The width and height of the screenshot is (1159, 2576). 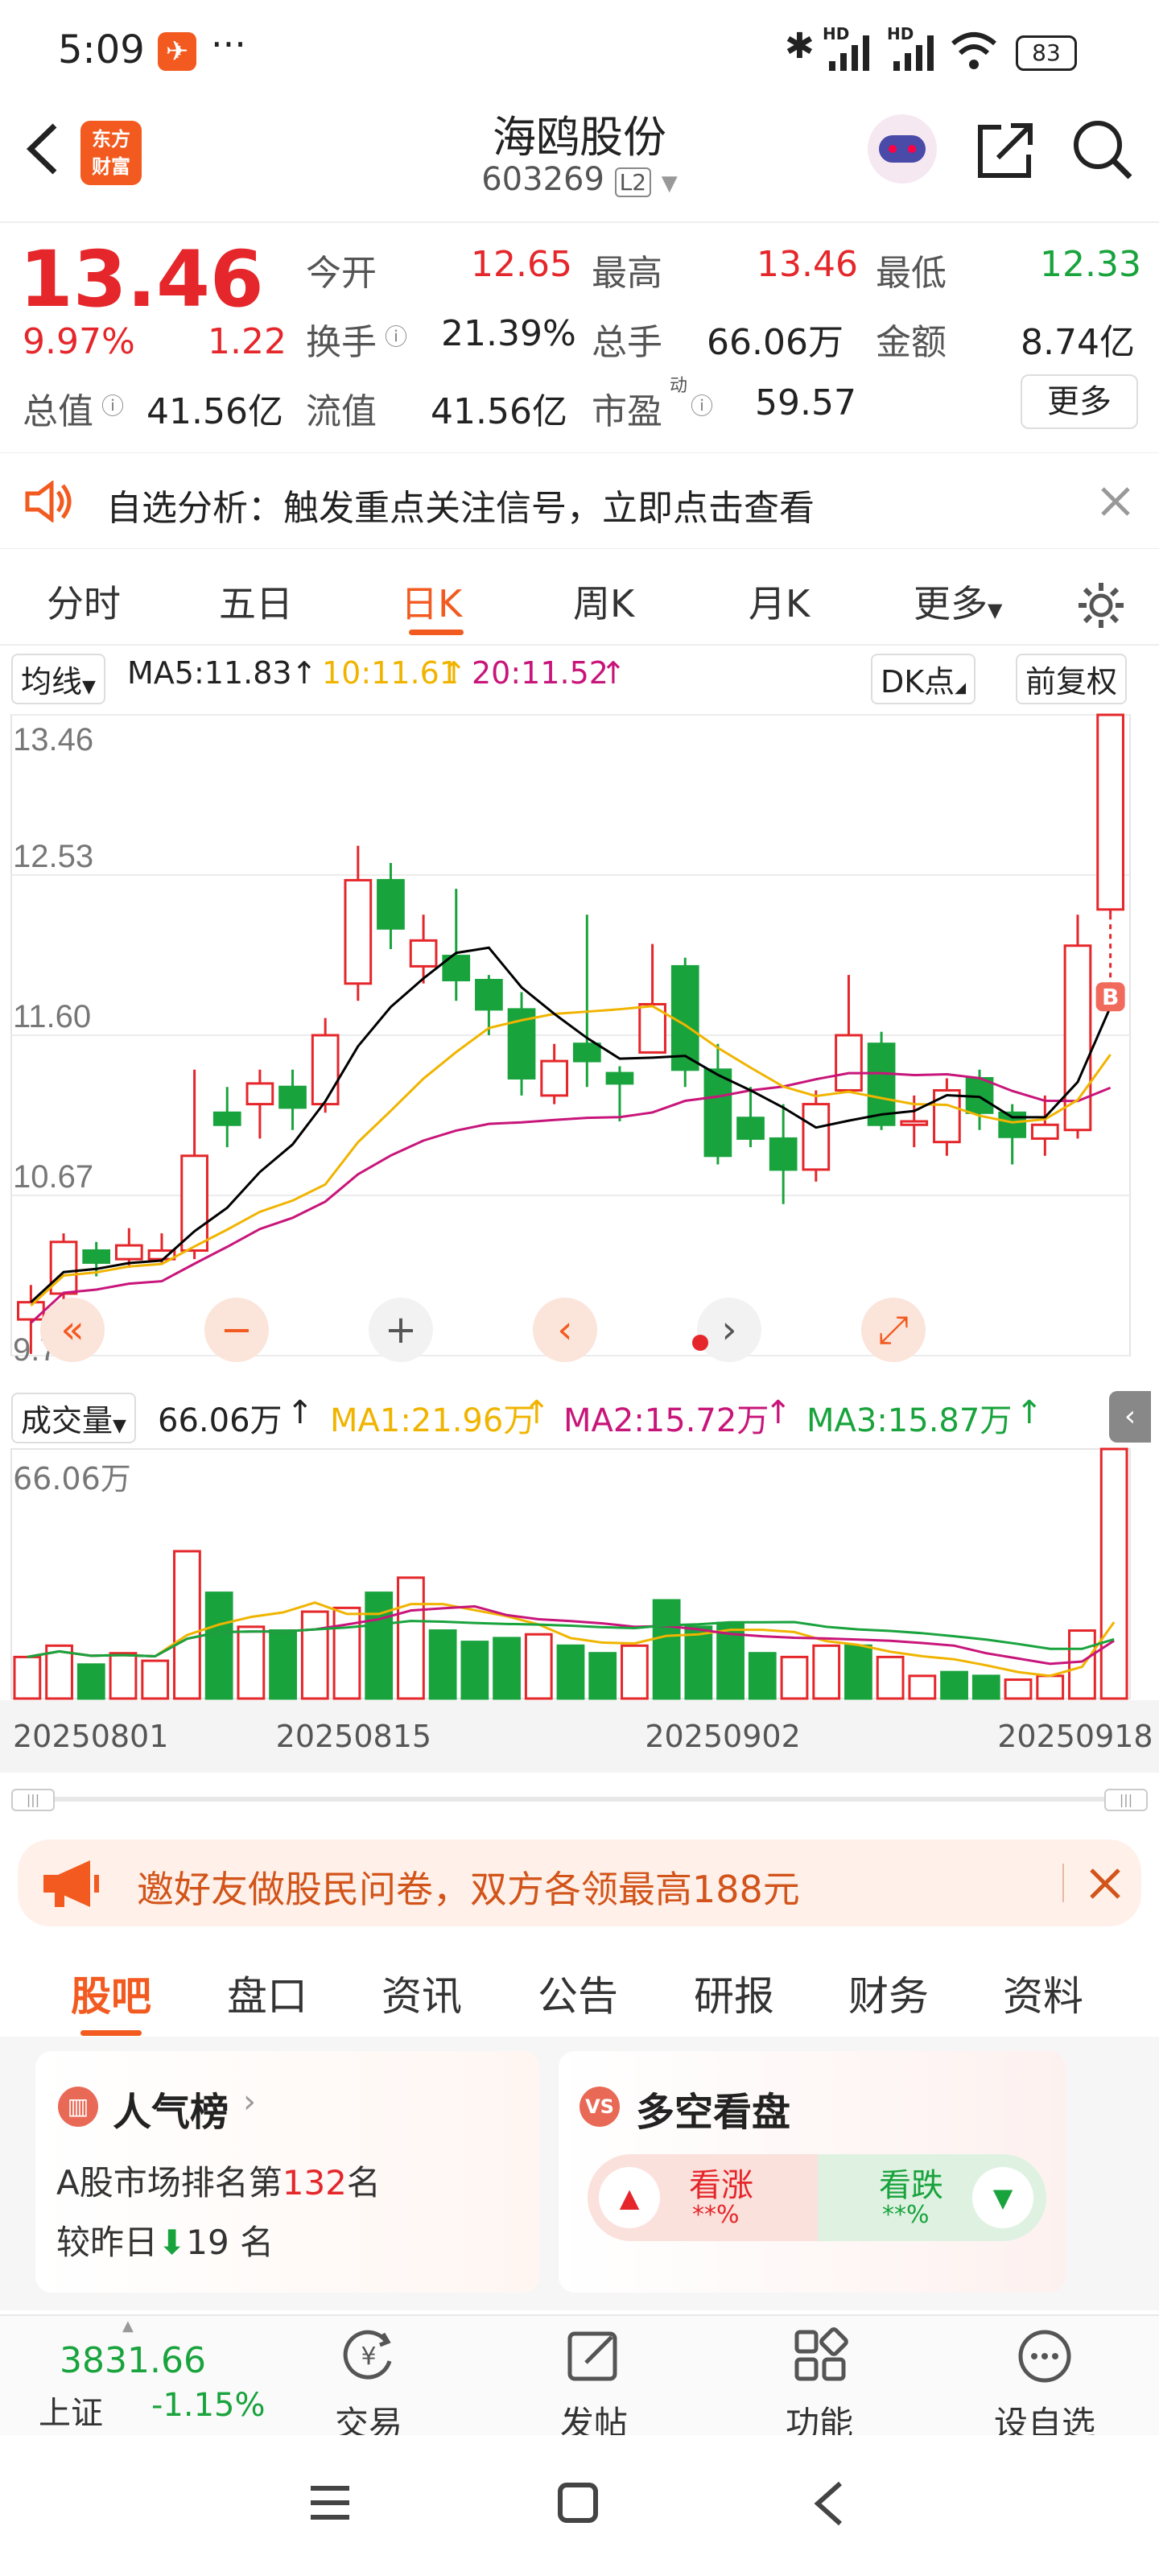 What do you see at coordinates (888, 1993) in the screenshot?
I see `tab-financials: 财务` at bounding box center [888, 1993].